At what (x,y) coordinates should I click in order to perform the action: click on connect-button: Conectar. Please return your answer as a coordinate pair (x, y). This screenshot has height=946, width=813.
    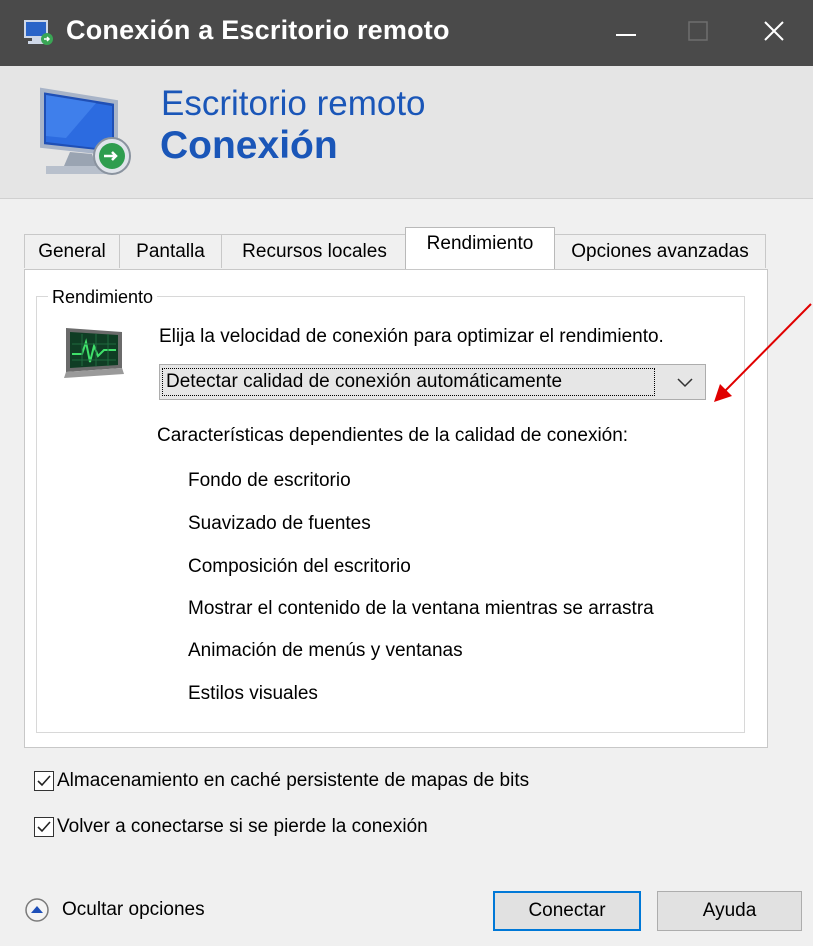
    Looking at the image, I should click on (567, 911).